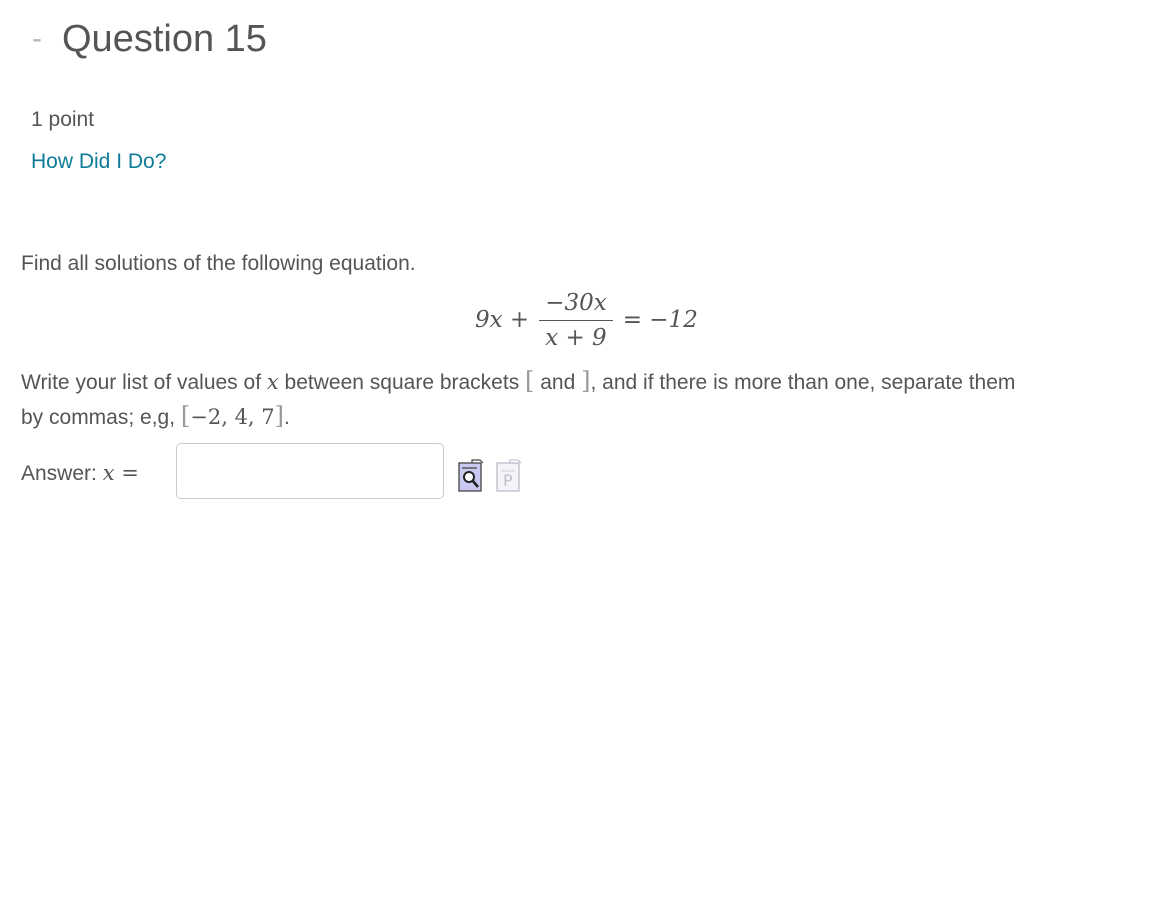 The width and height of the screenshot is (1170, 919). I want to click on paste-icon: P, so click(509, 476).